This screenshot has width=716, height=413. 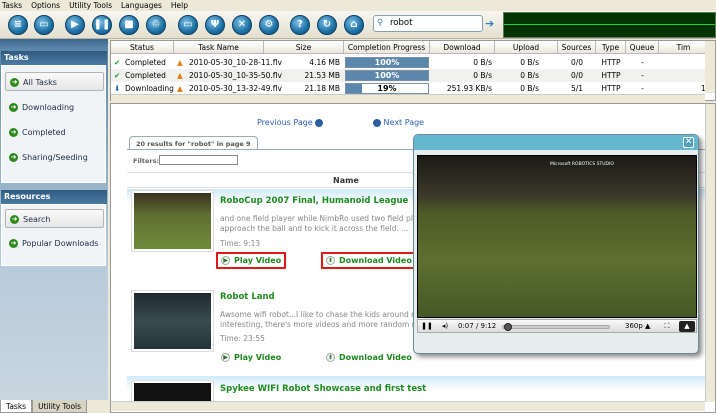 I want to click on next-page-link: Next Page, so click(x=398, y=122).